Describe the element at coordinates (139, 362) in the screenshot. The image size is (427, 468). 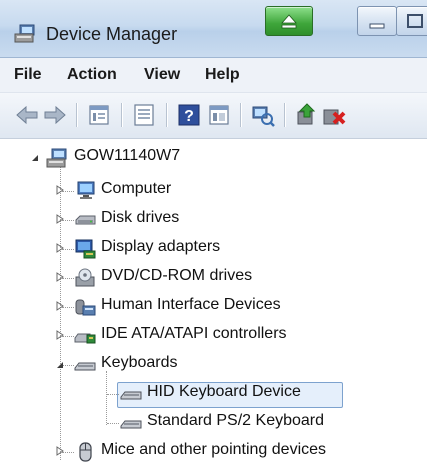
I see `tree-item-label: Keyboards` at that location.